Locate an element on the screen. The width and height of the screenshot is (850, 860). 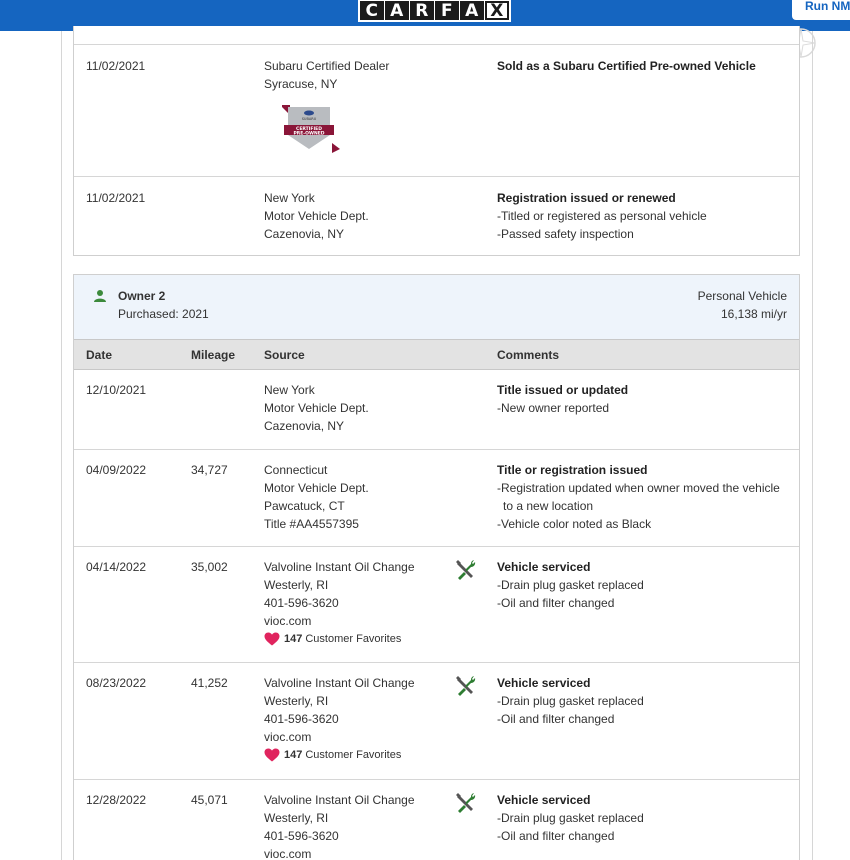
logo-letter: F is located at coordinates (447, 11).